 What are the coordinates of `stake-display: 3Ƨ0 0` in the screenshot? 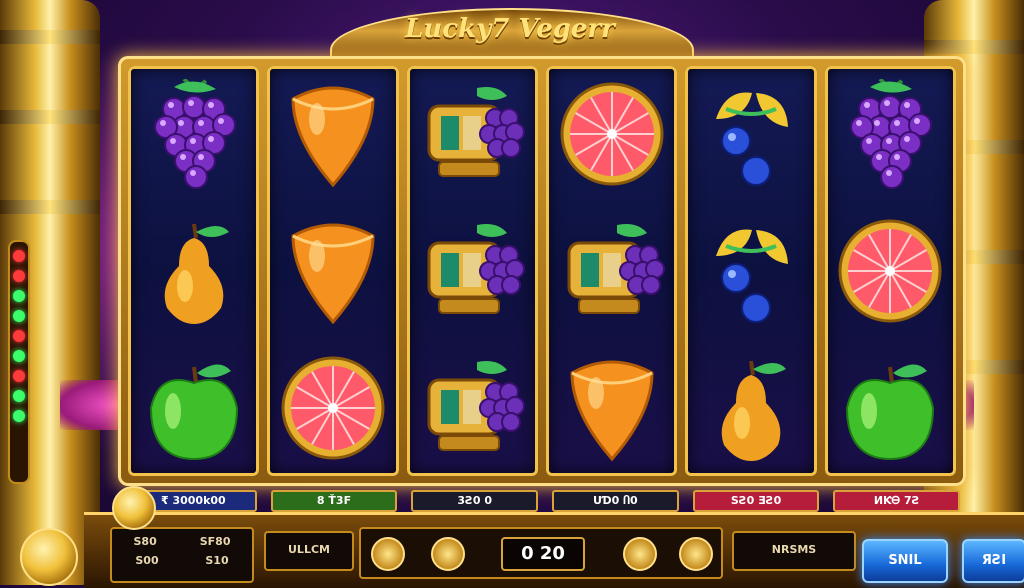 It's located at (475, 501).